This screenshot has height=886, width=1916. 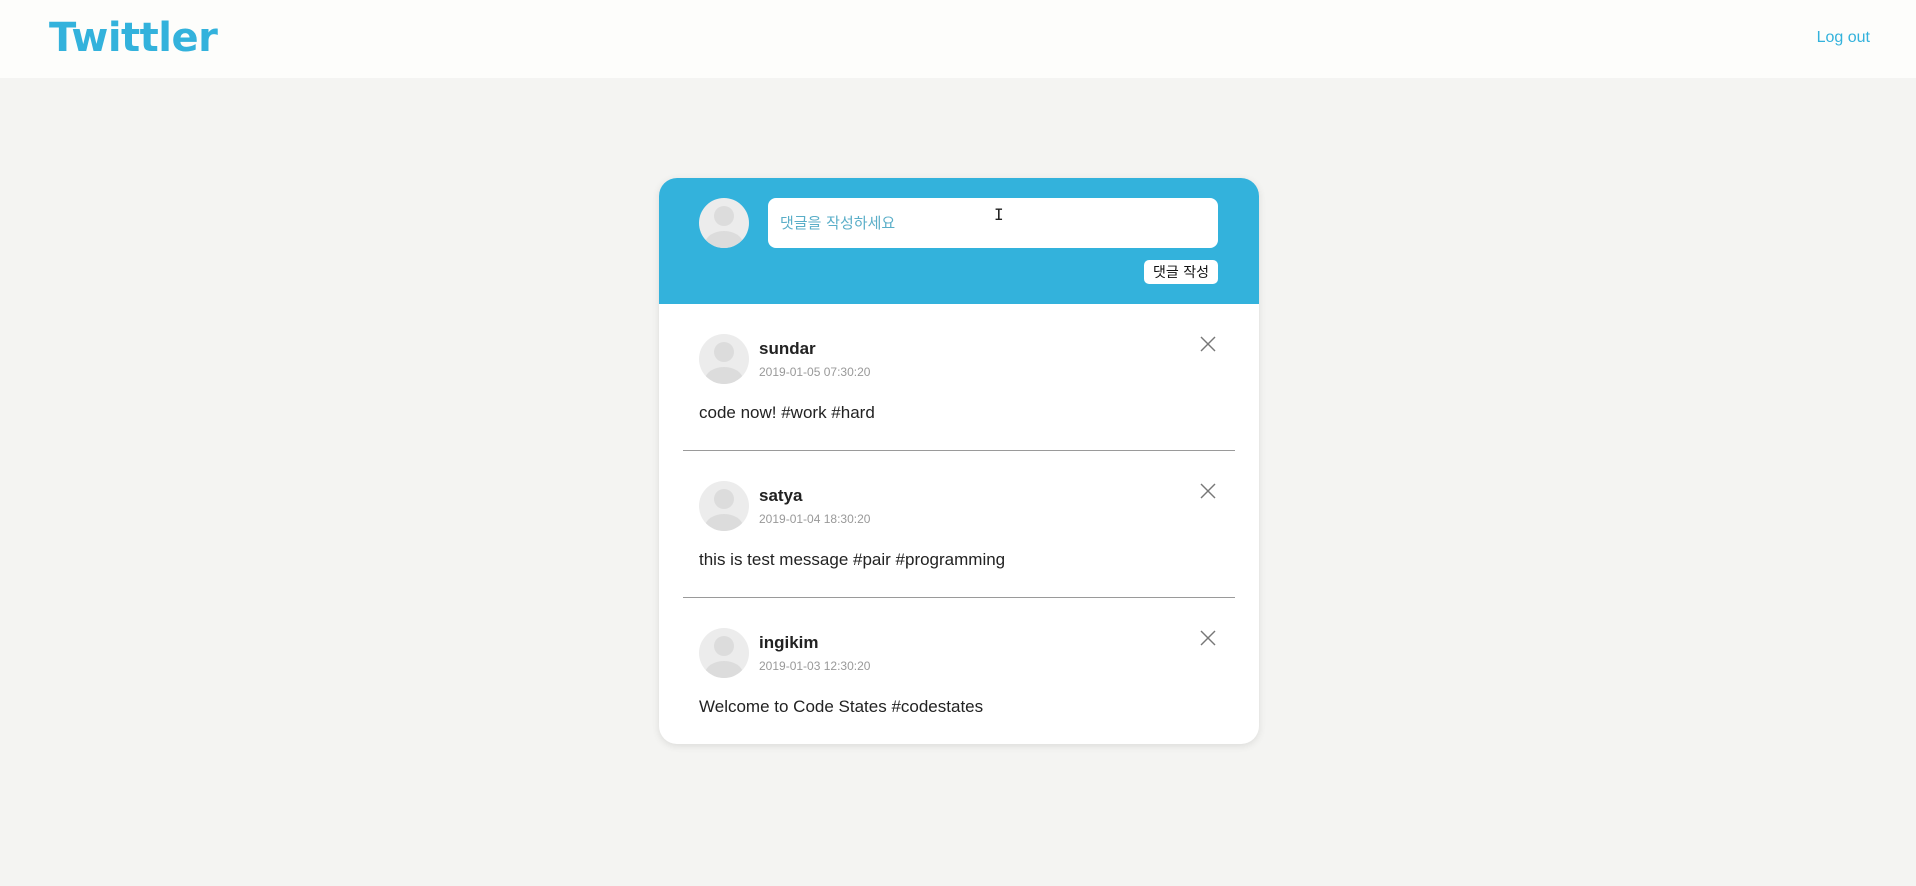 What do you see at coordinates (852, 559) in the screenshot?
I see `tweet-message: this is test message #pair #programming` at bounding box center [852, 559].